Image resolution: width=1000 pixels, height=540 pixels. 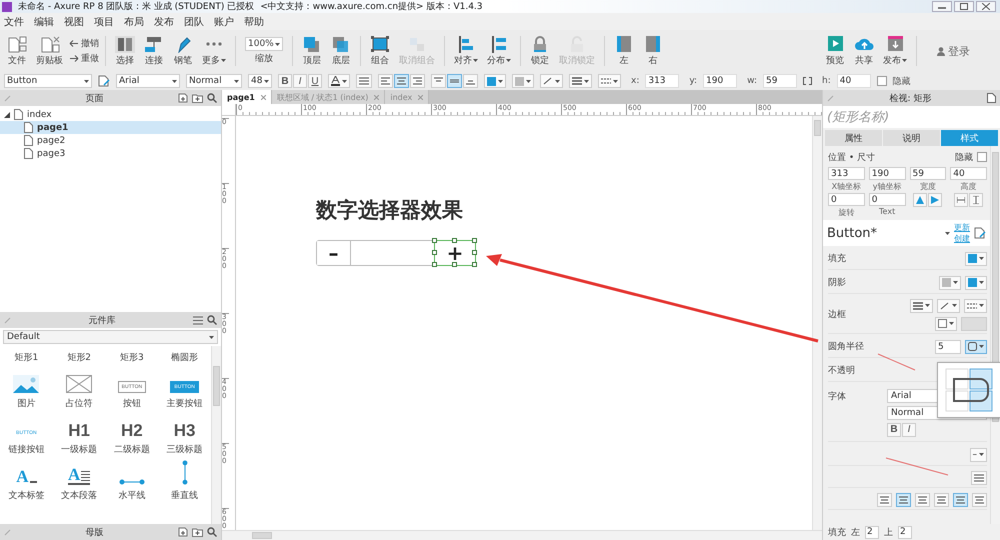 I want to click on tab: 说明, so click(x=911, y=138).